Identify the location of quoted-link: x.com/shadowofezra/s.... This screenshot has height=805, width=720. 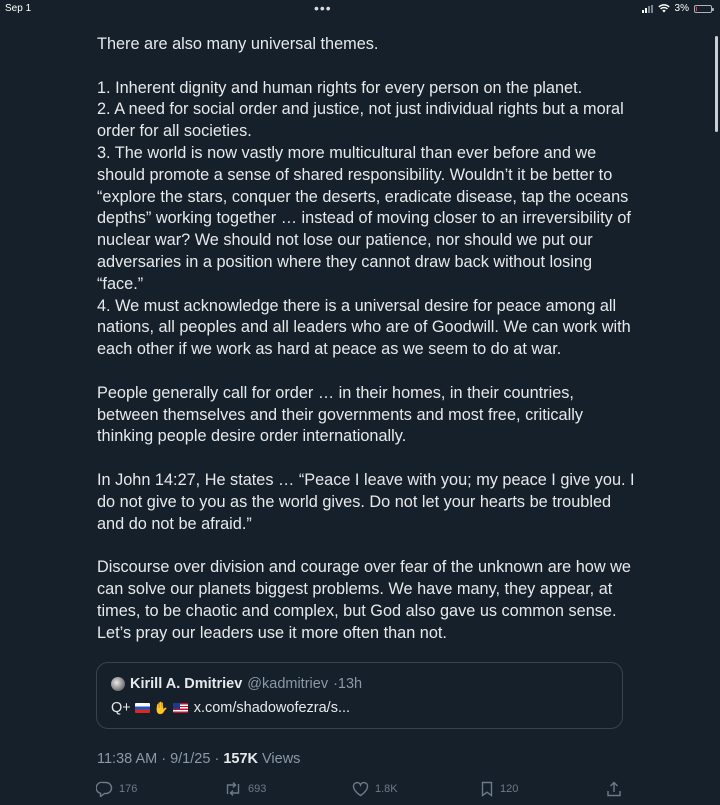
(272, 708).